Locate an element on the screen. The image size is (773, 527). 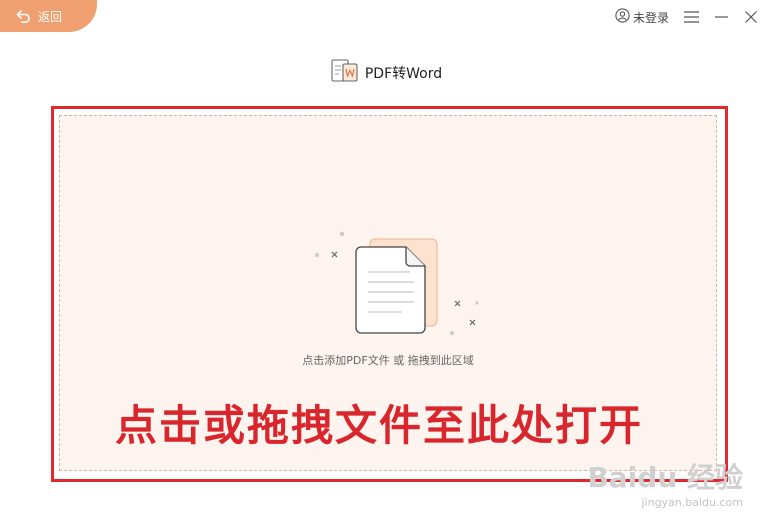
annotation-text: 点击或拖拽文件至此处打开 is located at coordinates (379, 425).